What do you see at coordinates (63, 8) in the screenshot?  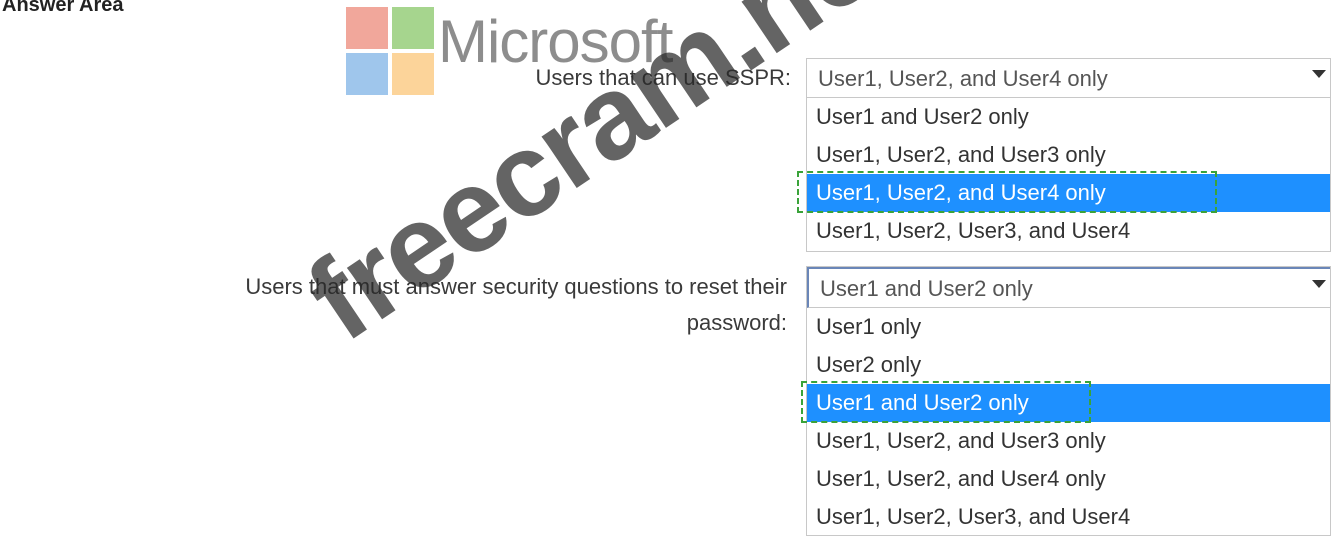 I see `answer-area-title: Answer Area` at bounding box center [63, 8].